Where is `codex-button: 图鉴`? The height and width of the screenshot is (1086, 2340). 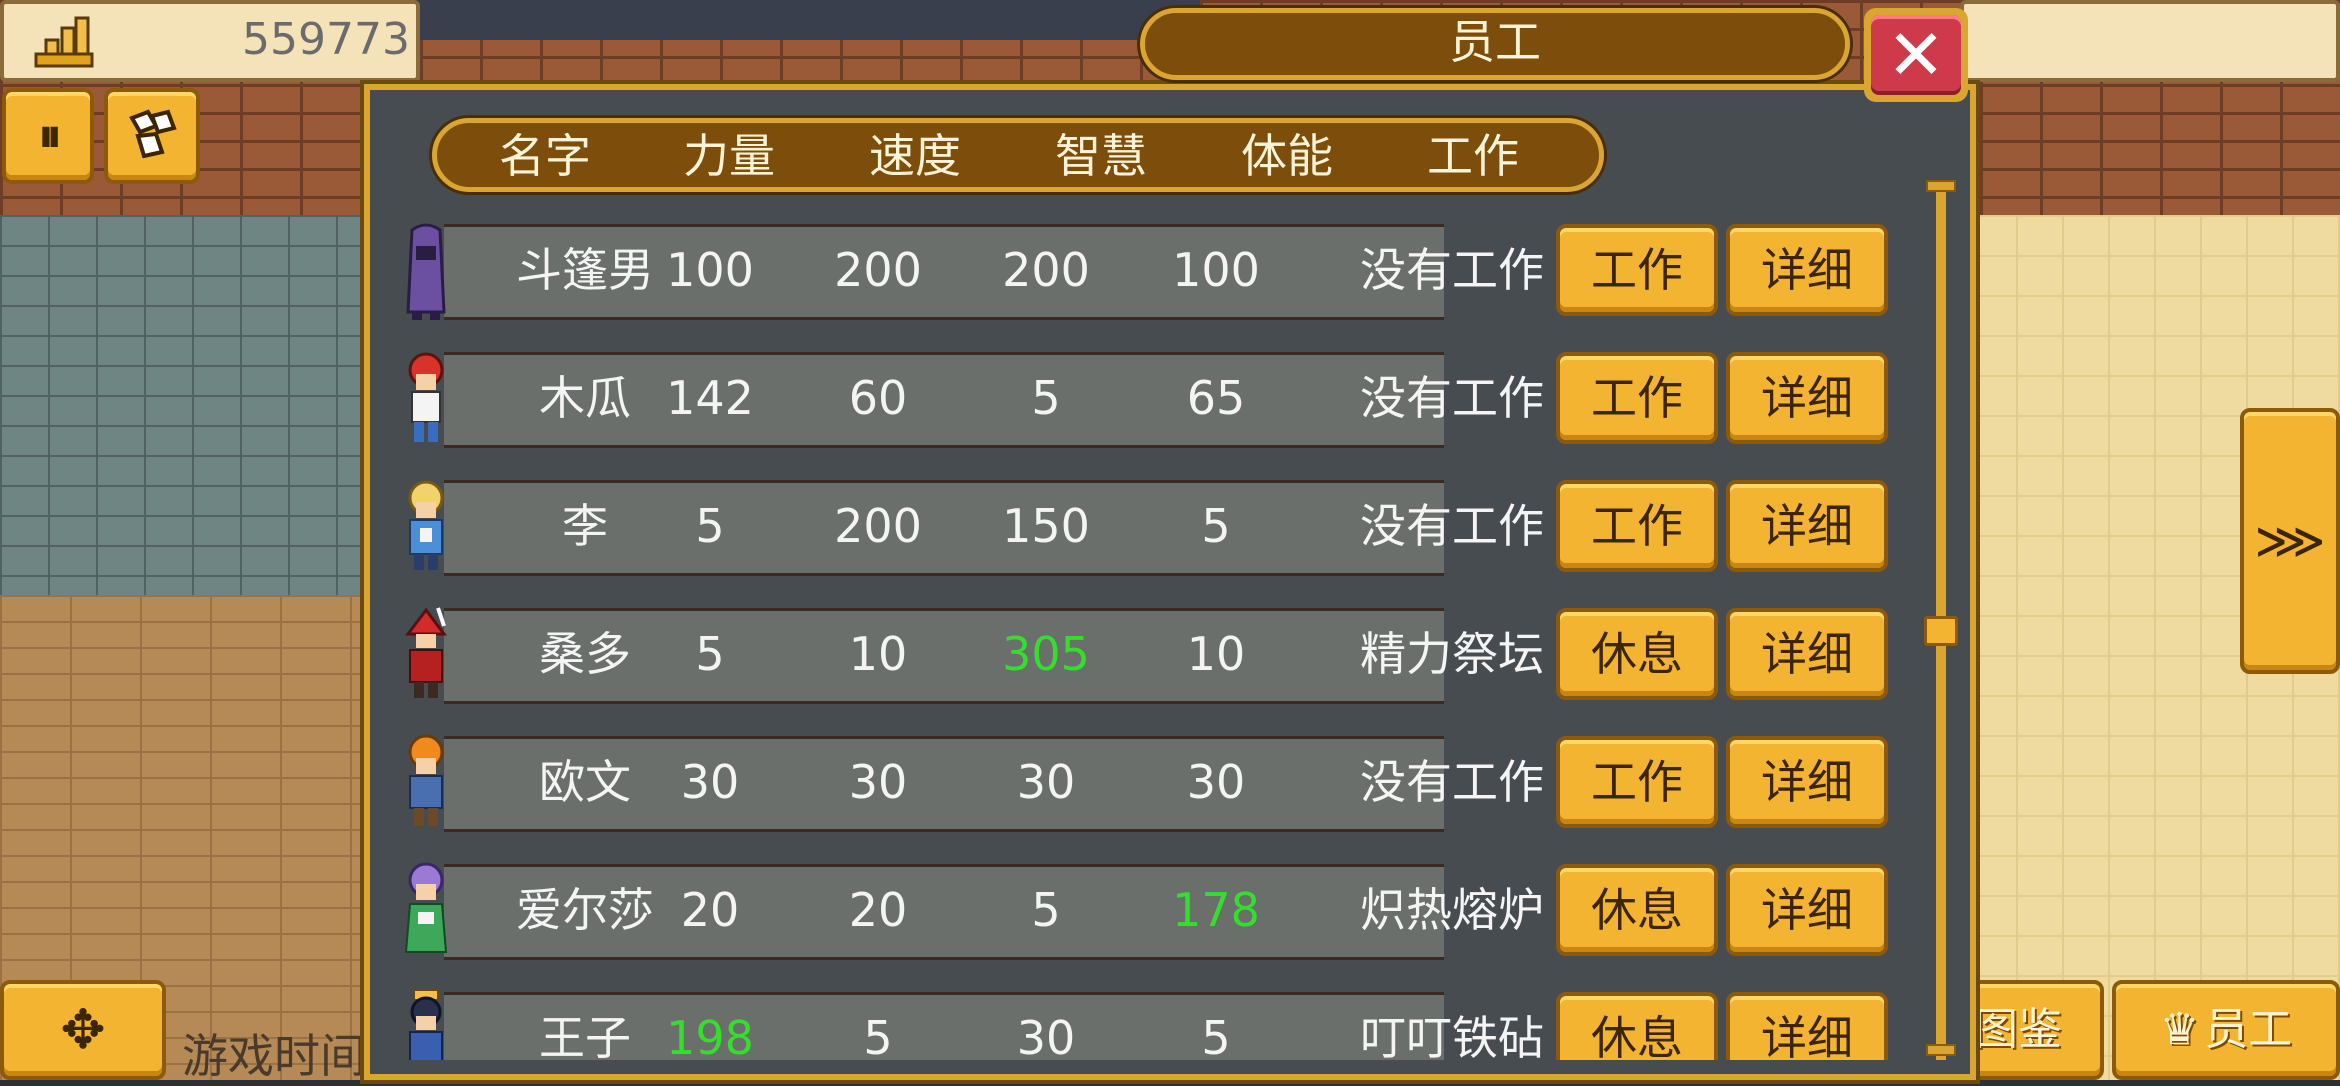 codex-button: 图鉴 is located at coordinates (2032, 1030).